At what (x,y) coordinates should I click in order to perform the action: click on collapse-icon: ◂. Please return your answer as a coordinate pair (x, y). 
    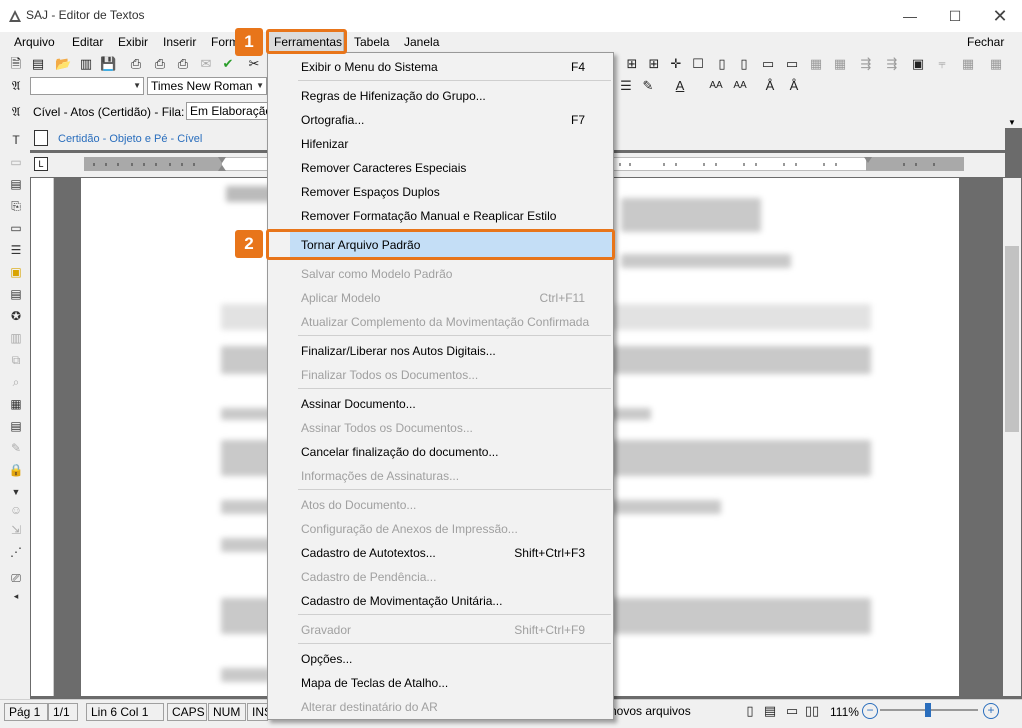
    Looking at the image, I should click on (16, 596).